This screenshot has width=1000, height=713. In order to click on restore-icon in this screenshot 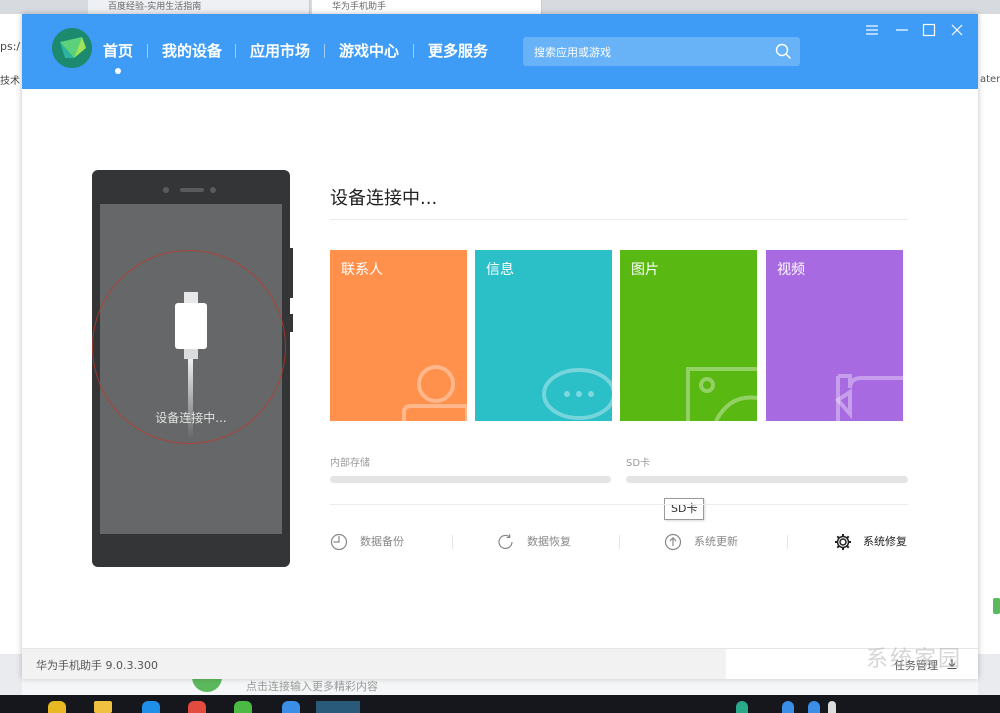, I will do `click(505, 542)`.